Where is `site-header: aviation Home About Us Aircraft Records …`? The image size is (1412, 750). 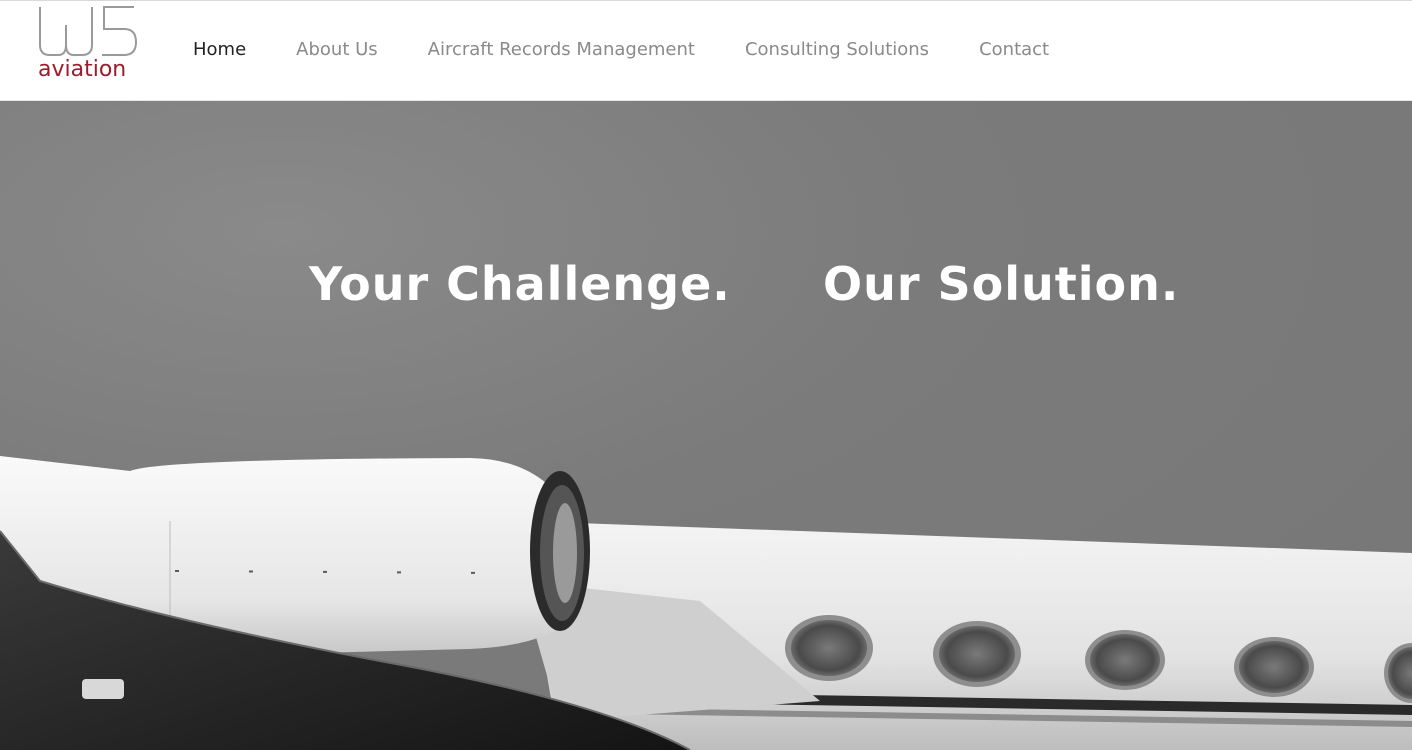
site-header: aviation Home About Us Aircraft Records … is located at coordinates (706, 50).